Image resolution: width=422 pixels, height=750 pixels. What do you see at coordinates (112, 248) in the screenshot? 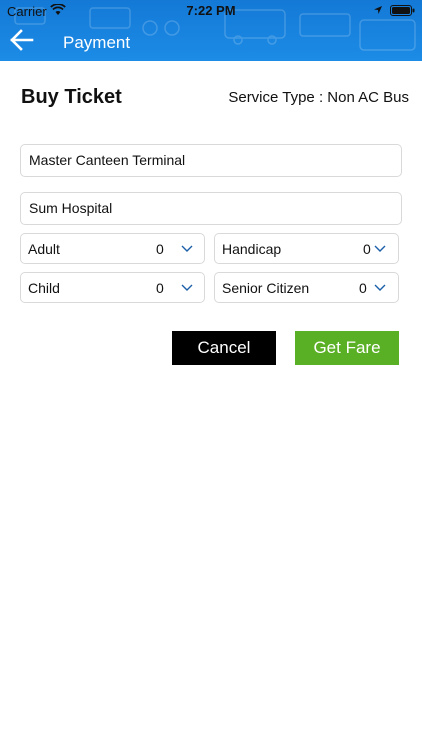
I see `adult-count-select: Adult 0` at bounding box center [112, 248].